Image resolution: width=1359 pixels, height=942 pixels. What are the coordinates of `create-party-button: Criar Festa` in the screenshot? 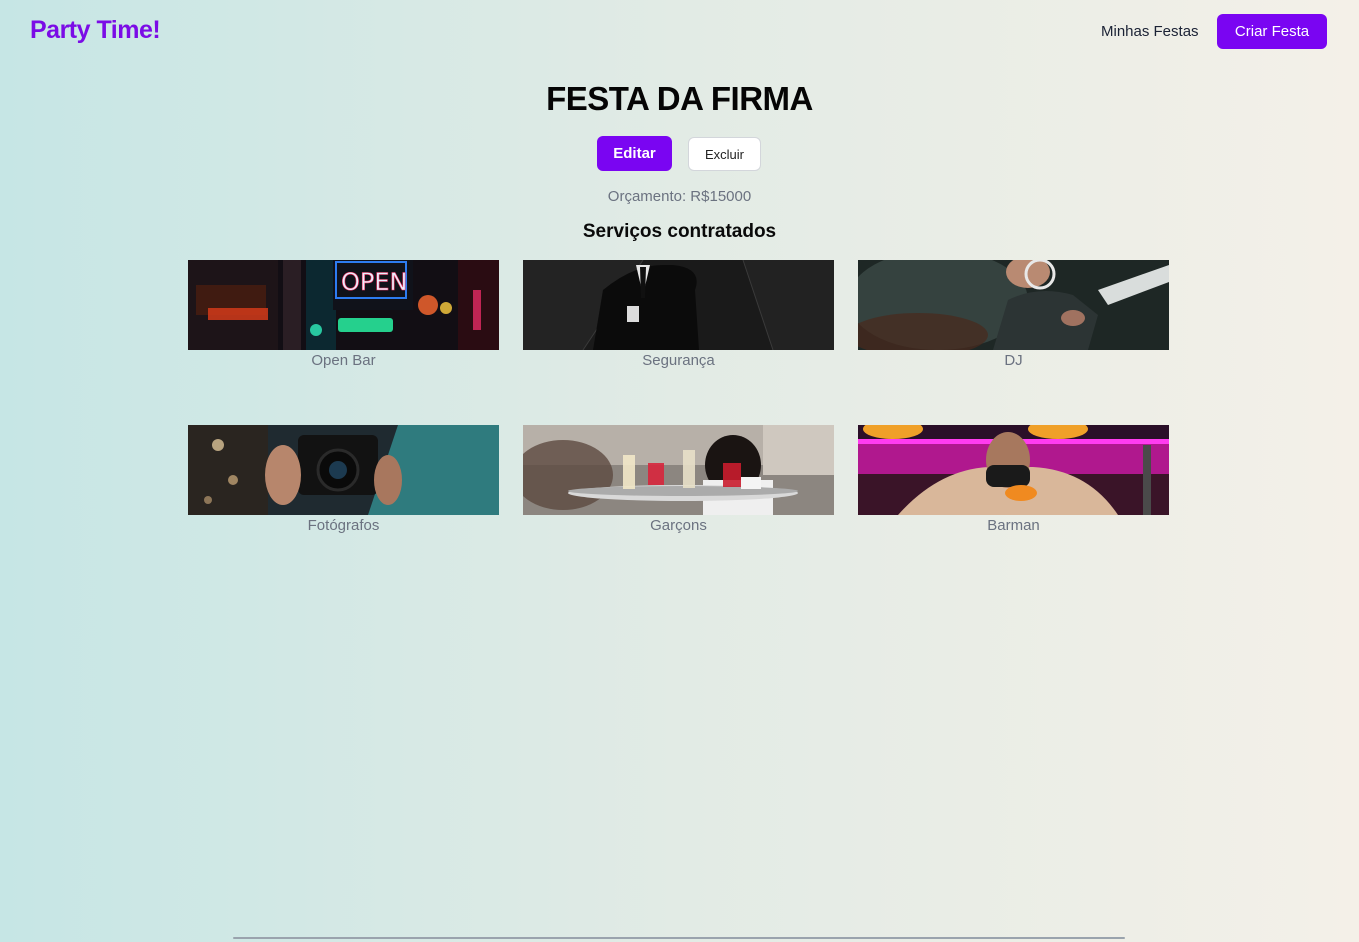 It's located at (1272, 31).